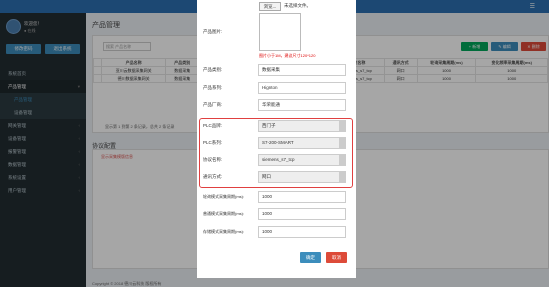  I want to click on image-preview, so click(280, 32).